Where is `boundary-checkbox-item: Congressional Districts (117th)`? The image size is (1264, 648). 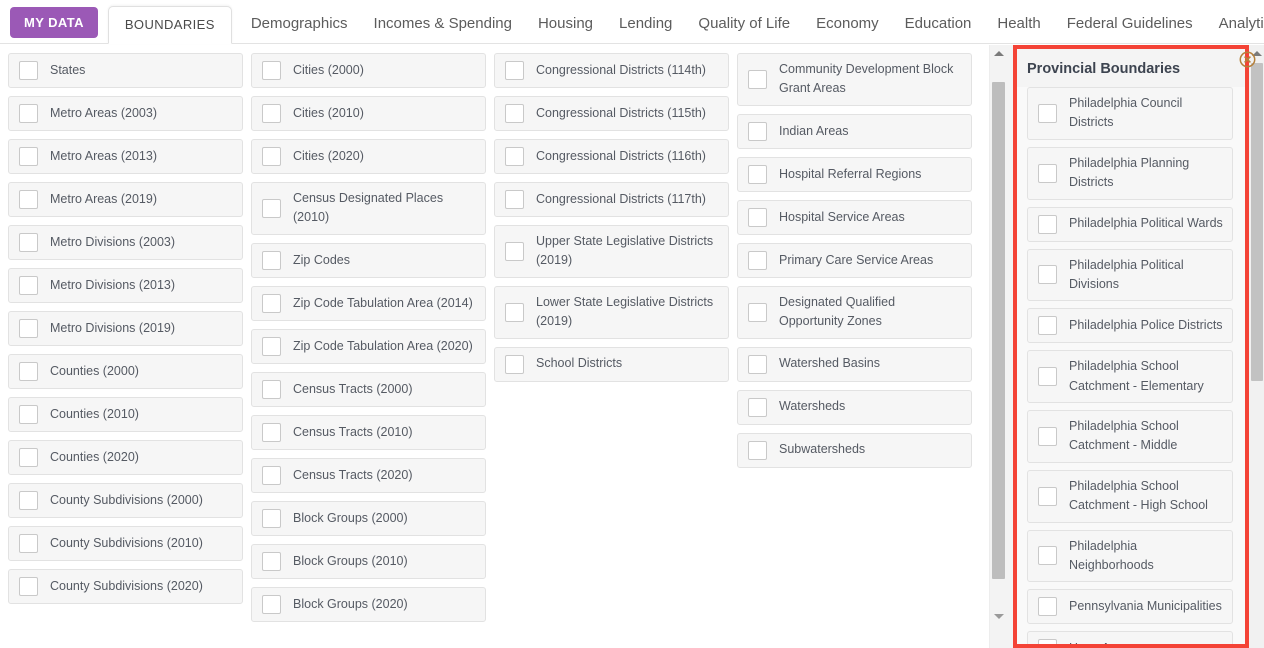 boundary-checkbox-item: Congressional Districts (117th) is located at coordinates (611, 199).